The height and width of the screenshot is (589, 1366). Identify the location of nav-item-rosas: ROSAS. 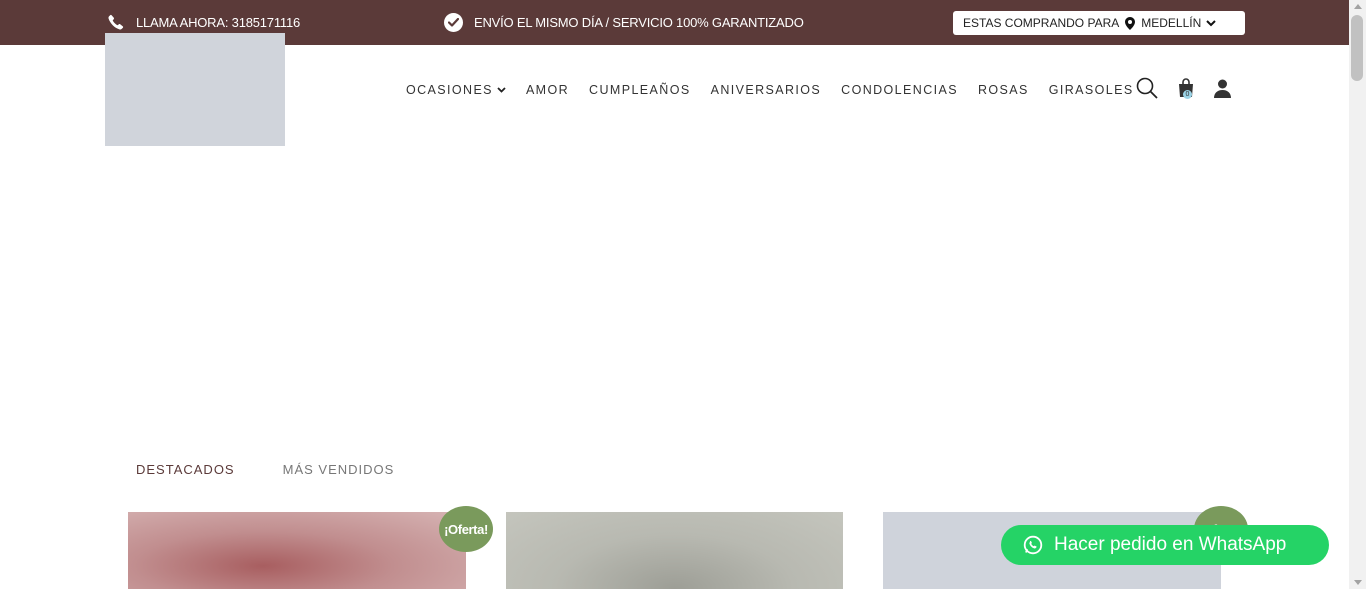
(1003, 90).